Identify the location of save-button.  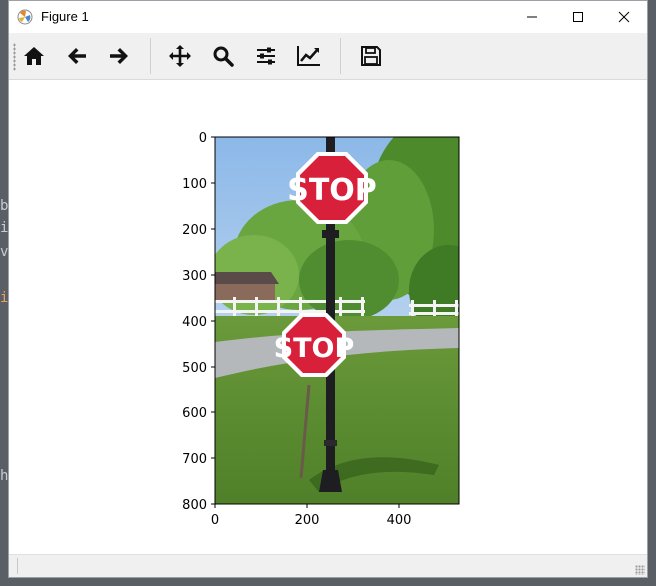
(371, 56).